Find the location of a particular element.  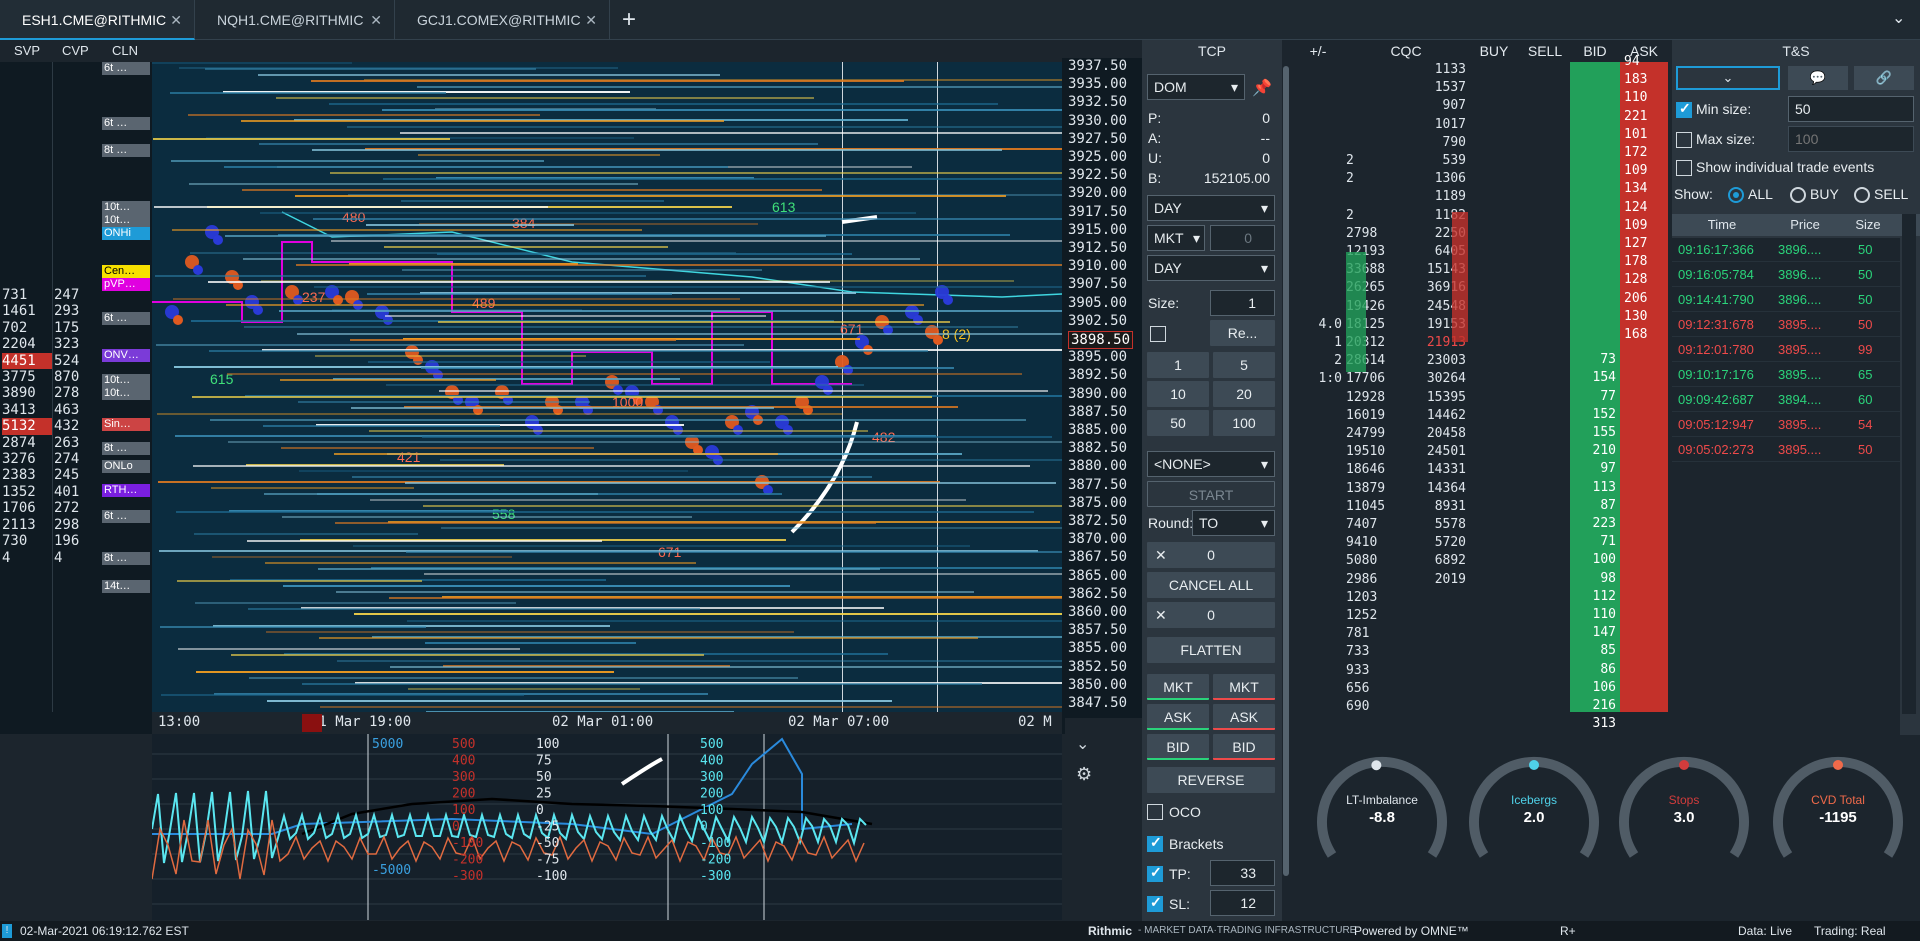

round-select: TO ▾ is located at coordinates (1233, 523).